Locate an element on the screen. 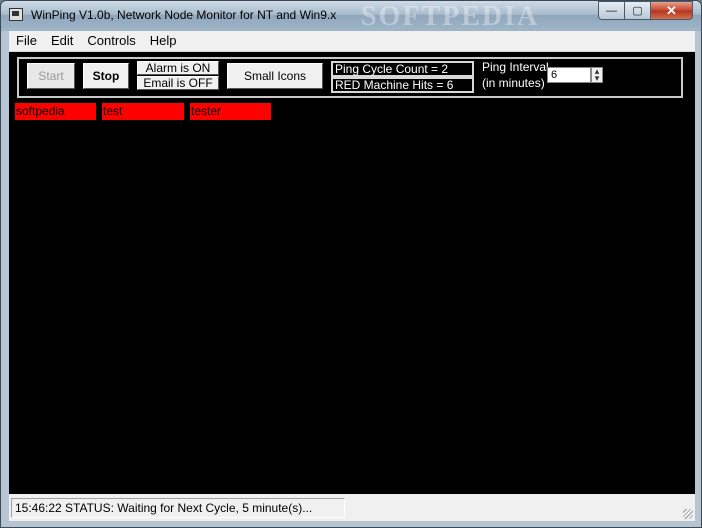 This screenshot has width=702, height=528. maximize-button: ▢ is located at coordinates (637, 10).